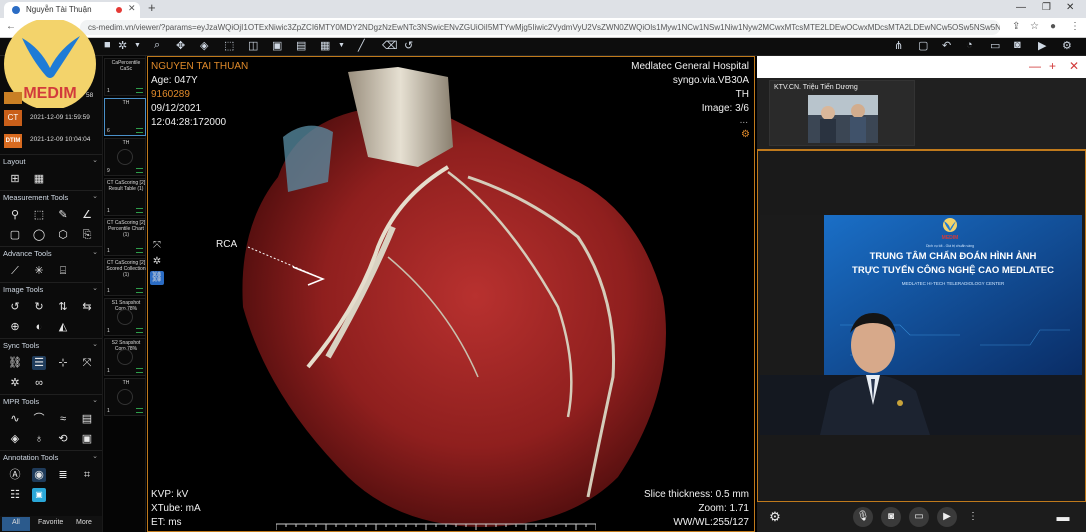 This screenshot has width=1086, height=532. What do you see at coordinates (15, 271) in the screenshot?
I see `chart-icon: ⟋` at bounding box center [15, 271].